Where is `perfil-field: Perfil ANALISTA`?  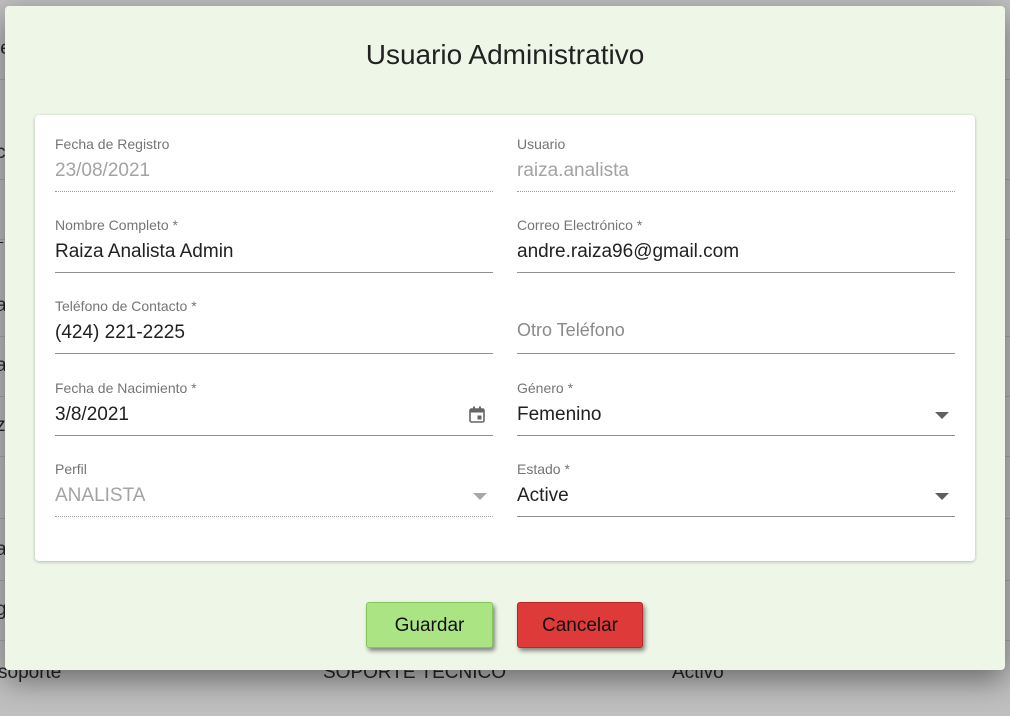
perfil-field: Perfil ANALISTA is located at coordinates (274, 492).